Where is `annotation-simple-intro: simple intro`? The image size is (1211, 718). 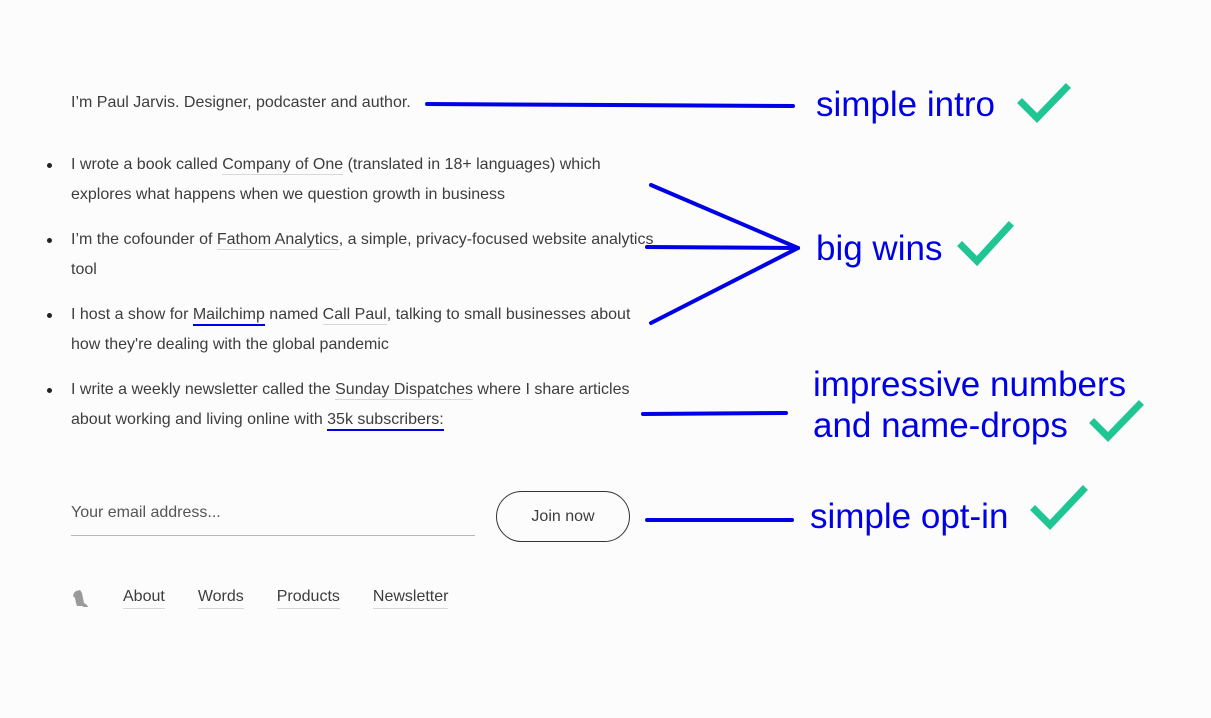 annotation-simple-intro: simple intro is located at coordinates (905, 104).